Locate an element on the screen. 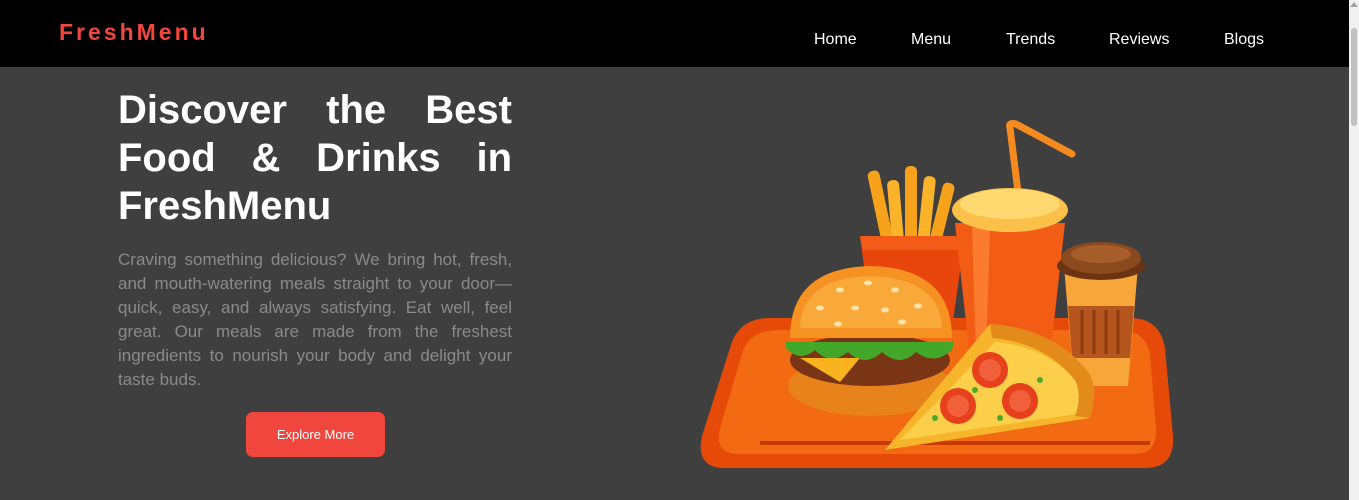  nav-home-link: Home is located at coordinates (835, 40).